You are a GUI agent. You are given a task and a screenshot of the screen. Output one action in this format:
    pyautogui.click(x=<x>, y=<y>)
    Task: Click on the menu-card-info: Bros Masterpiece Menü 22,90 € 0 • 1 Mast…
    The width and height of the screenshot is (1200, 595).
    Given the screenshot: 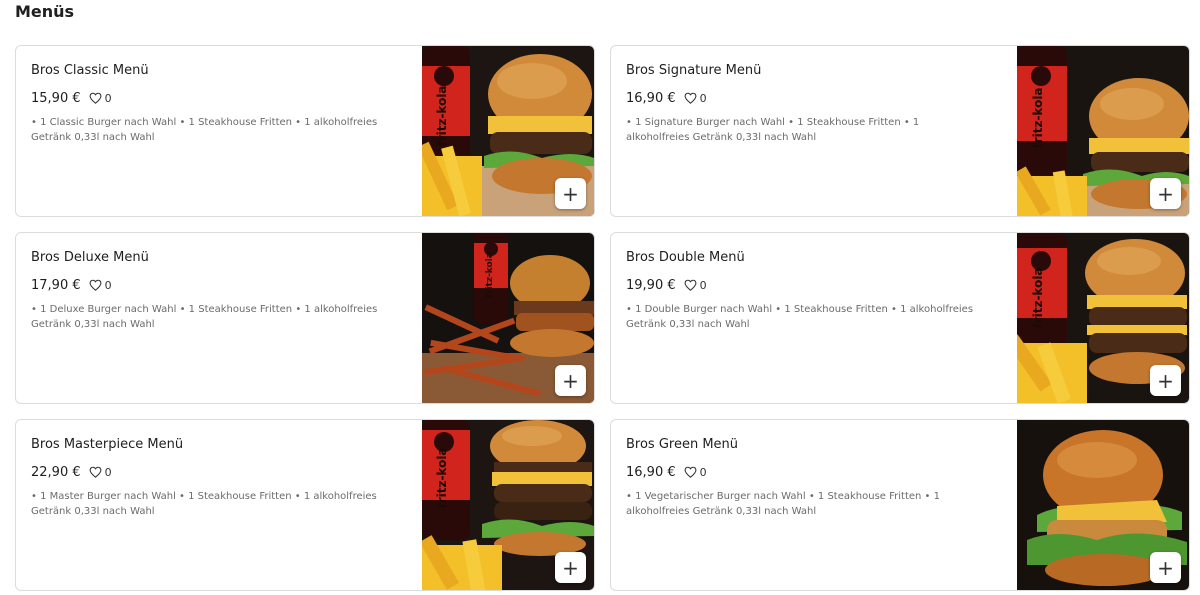 What is the action you would take?
    pyautogui.click(x=206, y=478)
    